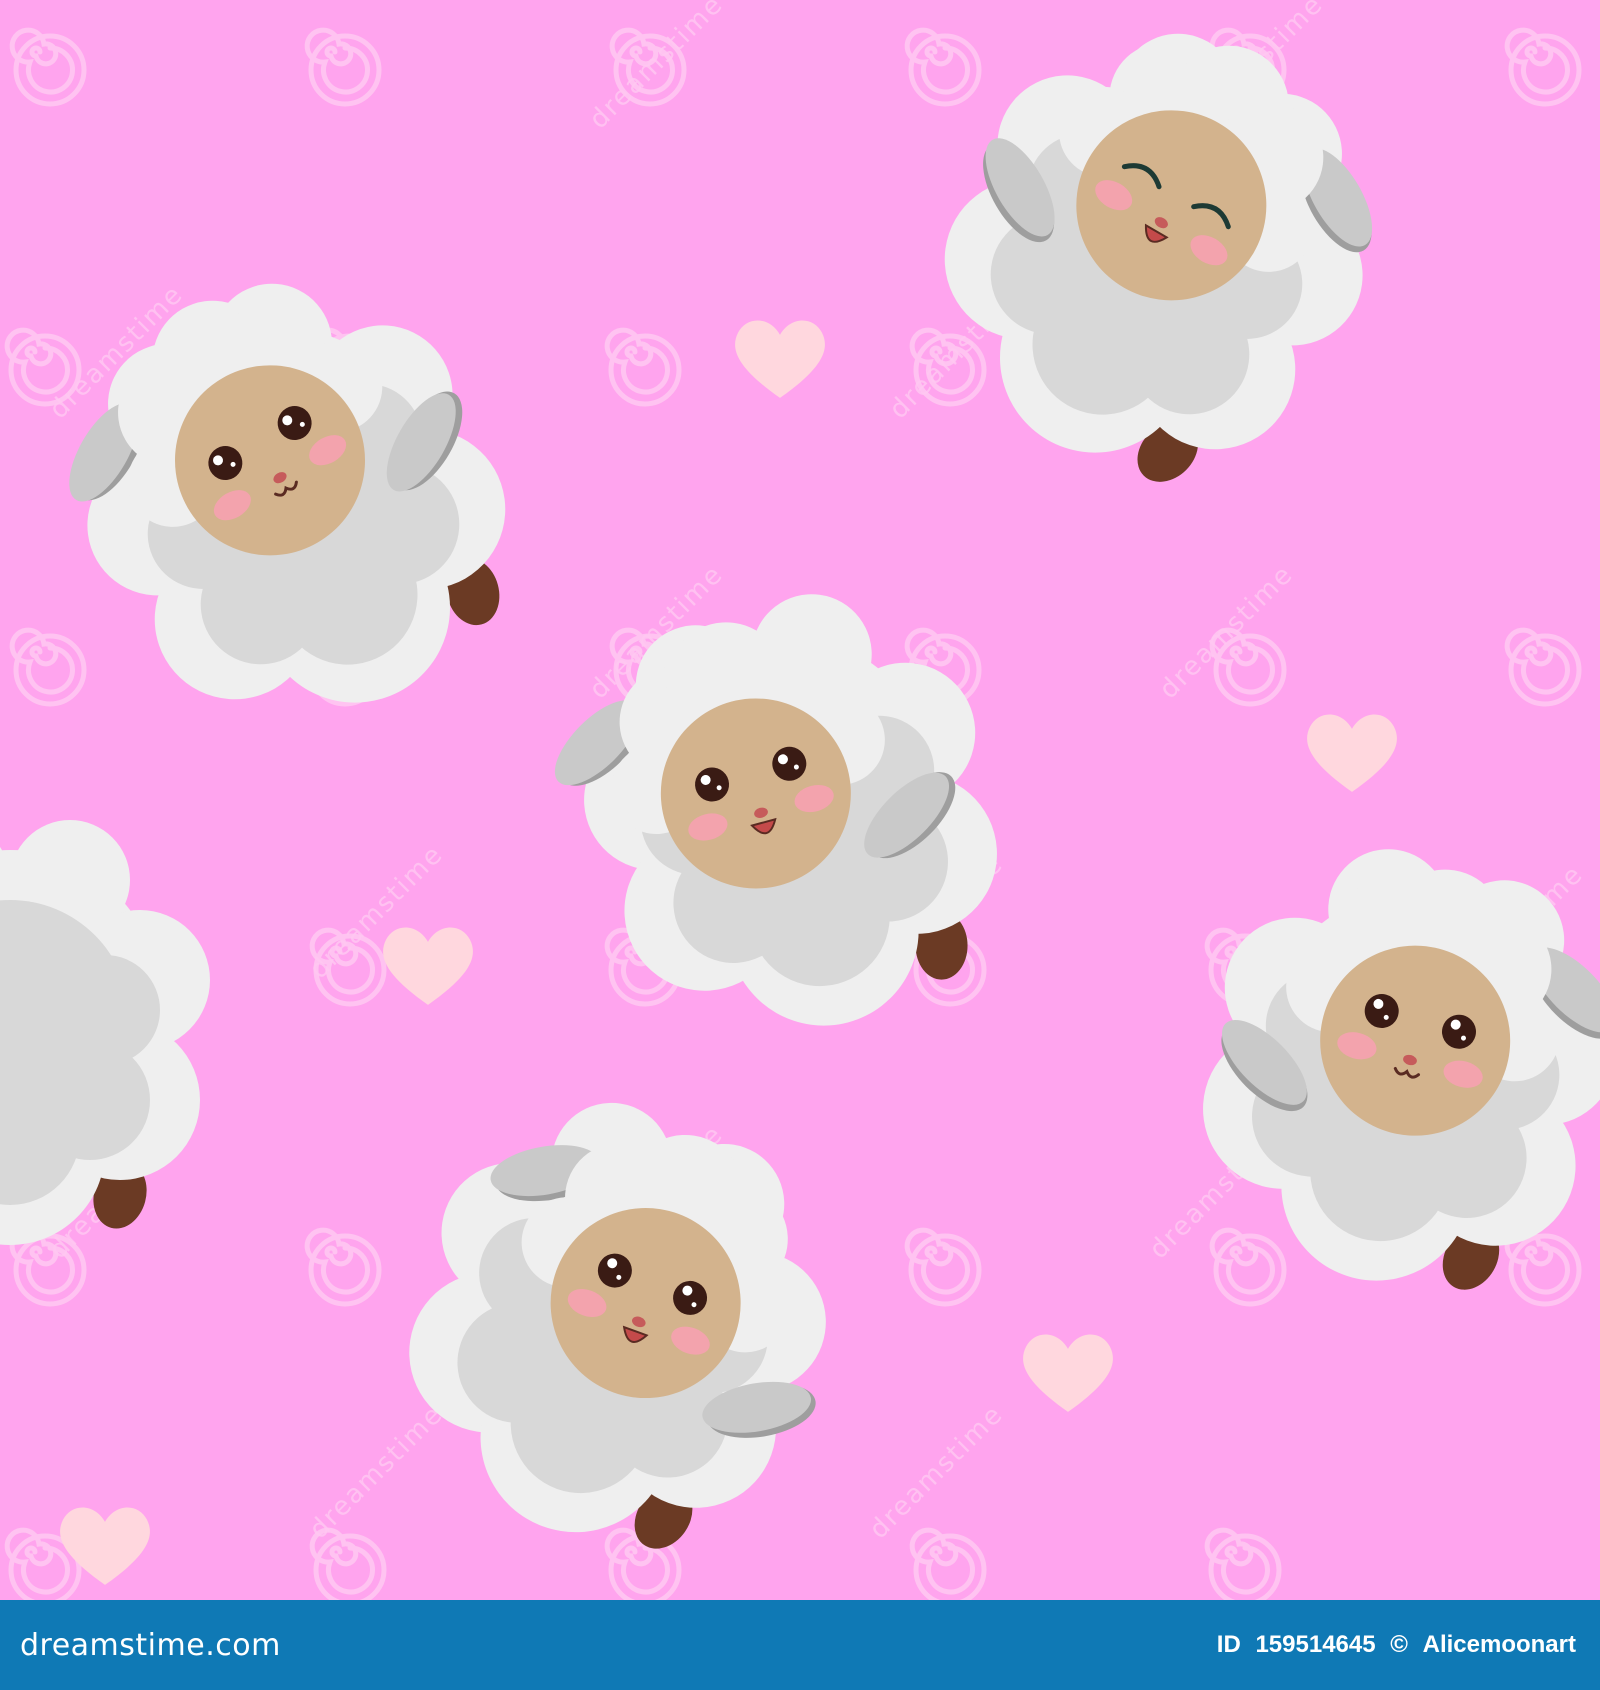  What do you see at coordinates (150, 1645) in the screenshot?
I see `footer-brand: dreamstime.com` at bounding box center [150, 1645].